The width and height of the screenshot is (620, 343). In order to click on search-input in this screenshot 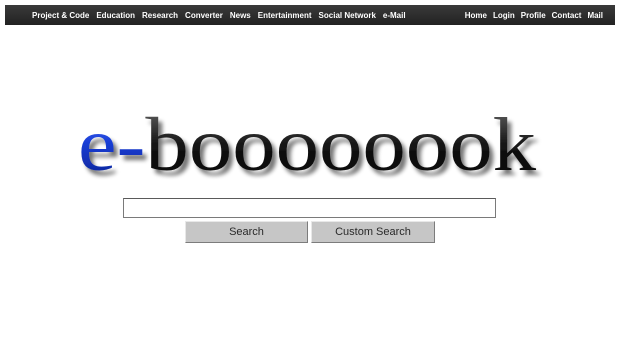, I will do `click(309, 208)`.